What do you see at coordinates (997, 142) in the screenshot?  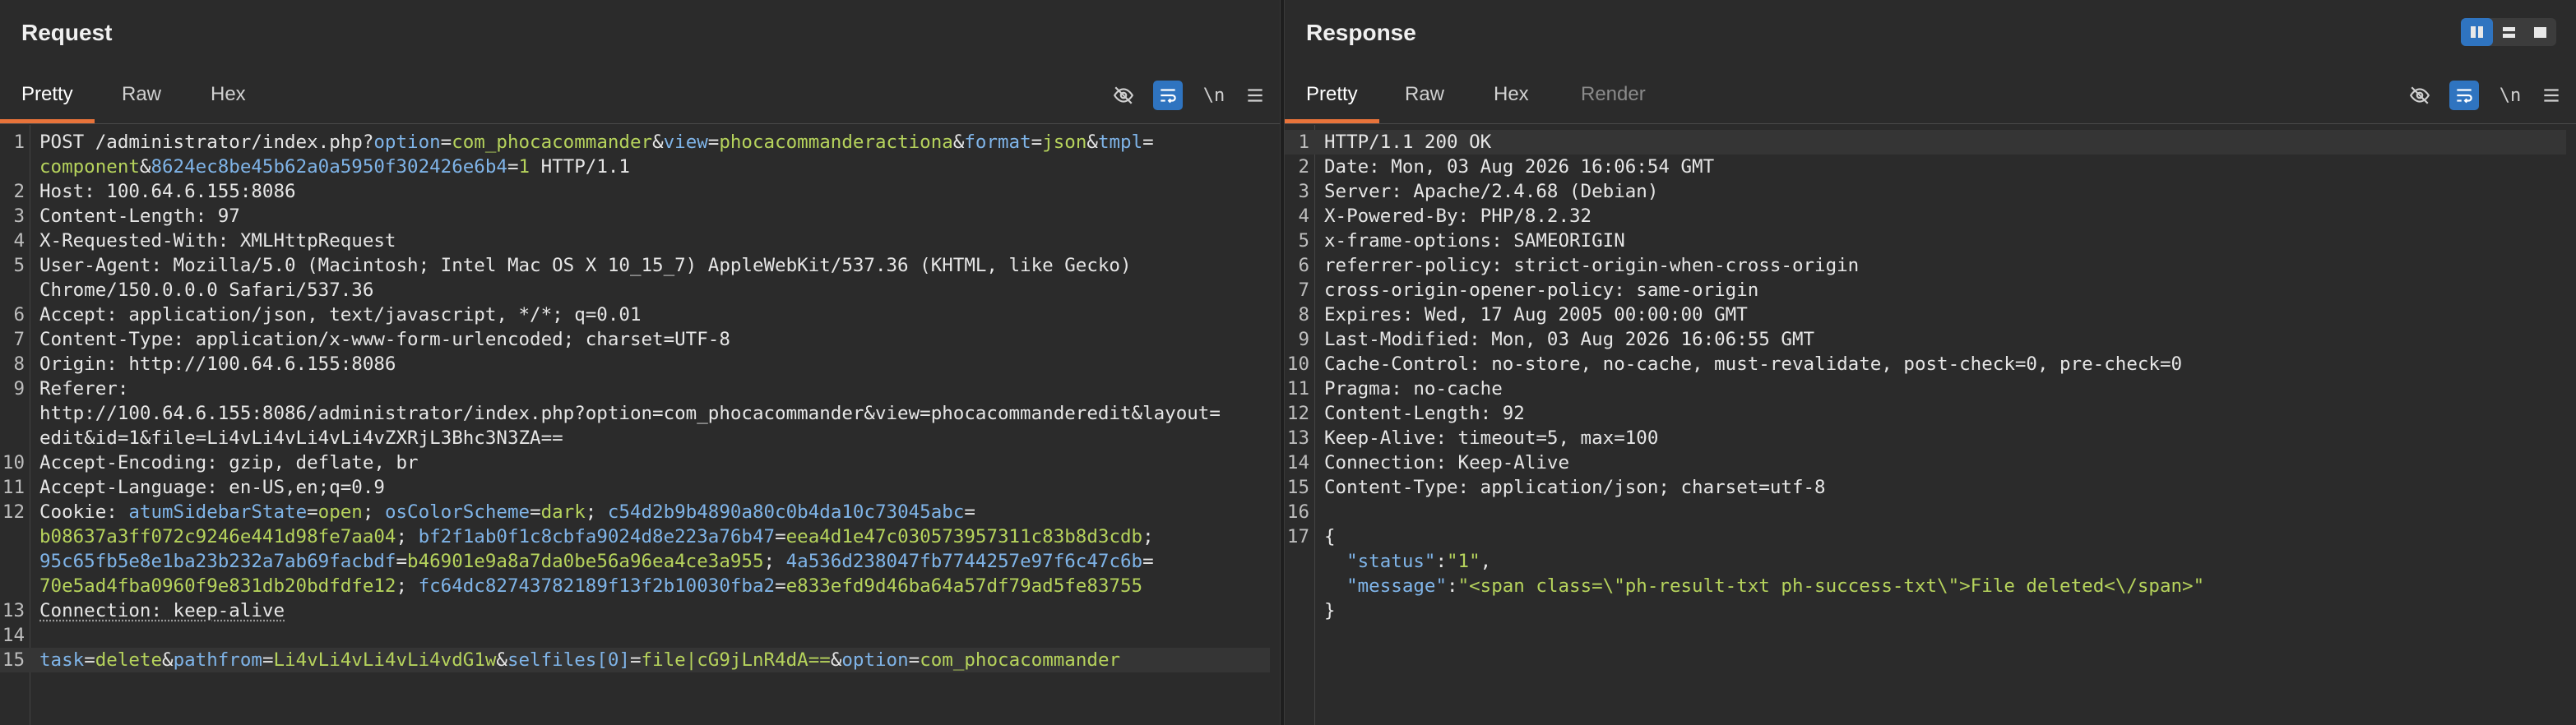 I see `param-name: format` at bounding box center [997, 142].